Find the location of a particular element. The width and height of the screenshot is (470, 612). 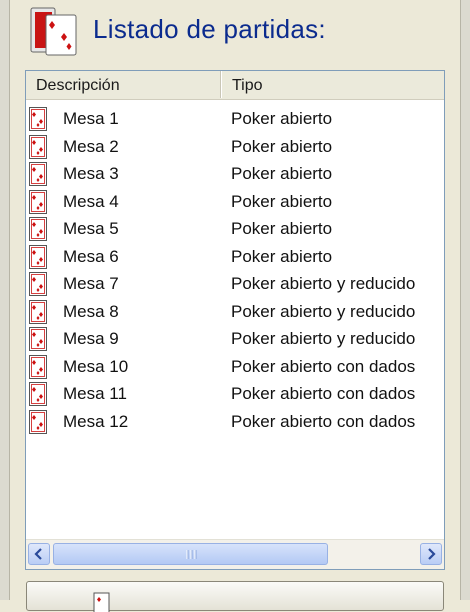

row-description: Mesa 5 is located at coordinates (91, 228).